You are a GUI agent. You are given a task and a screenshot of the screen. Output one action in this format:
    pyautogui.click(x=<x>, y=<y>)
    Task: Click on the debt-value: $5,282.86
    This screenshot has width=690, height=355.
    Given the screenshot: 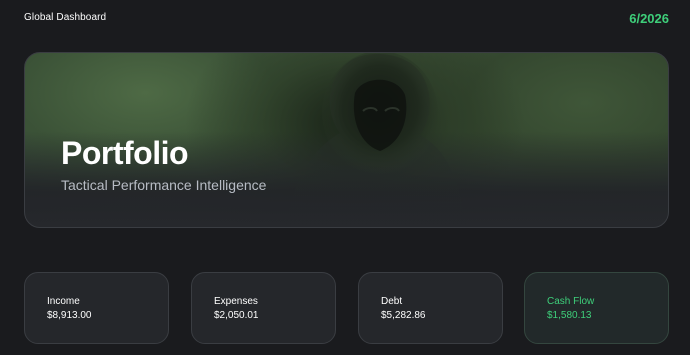 What is the action you would take?
    pyautogui.click(x=403, y=315)
    